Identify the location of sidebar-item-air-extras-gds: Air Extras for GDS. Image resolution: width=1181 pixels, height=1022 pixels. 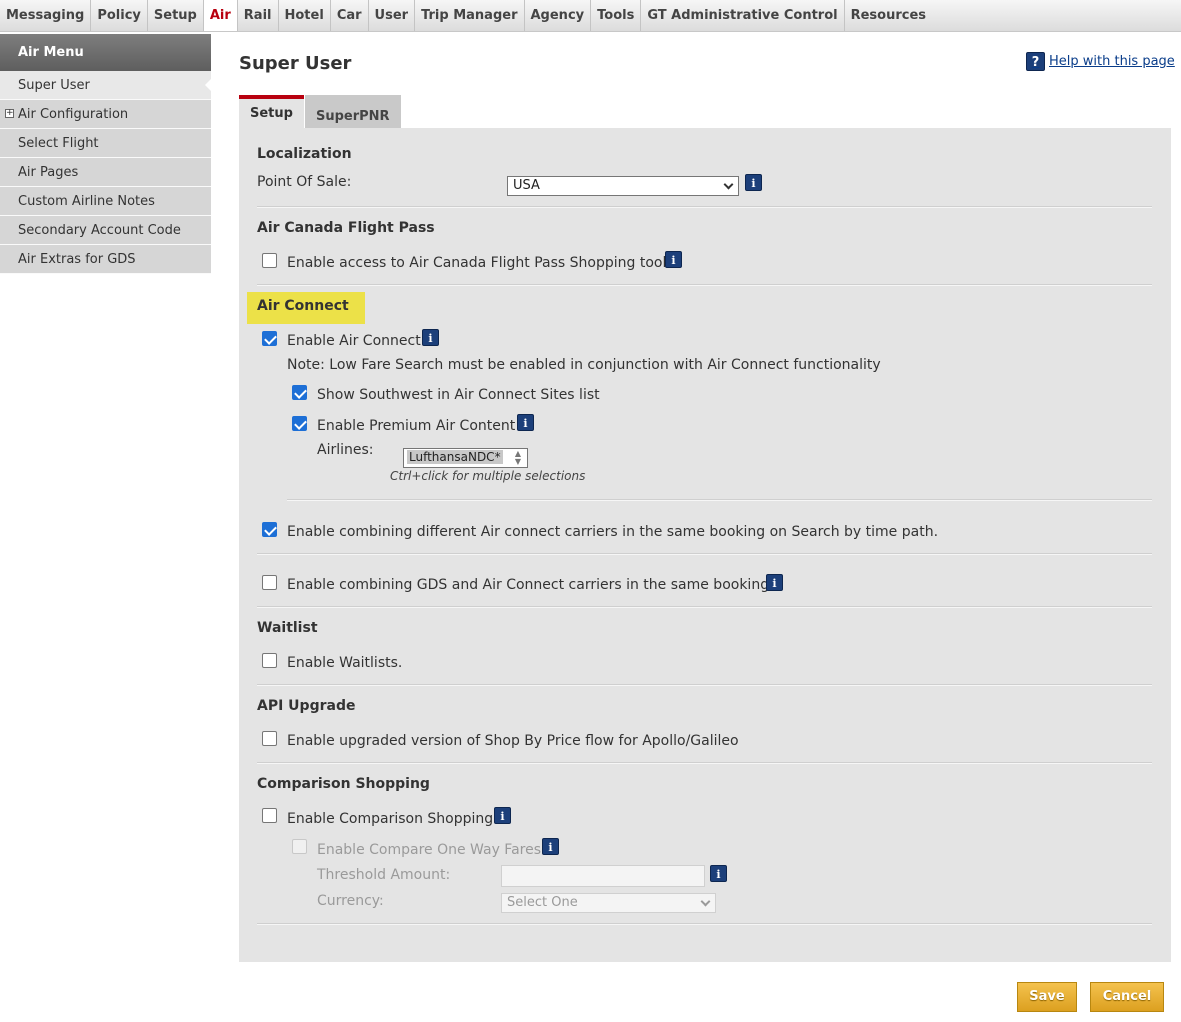
(105, 259).